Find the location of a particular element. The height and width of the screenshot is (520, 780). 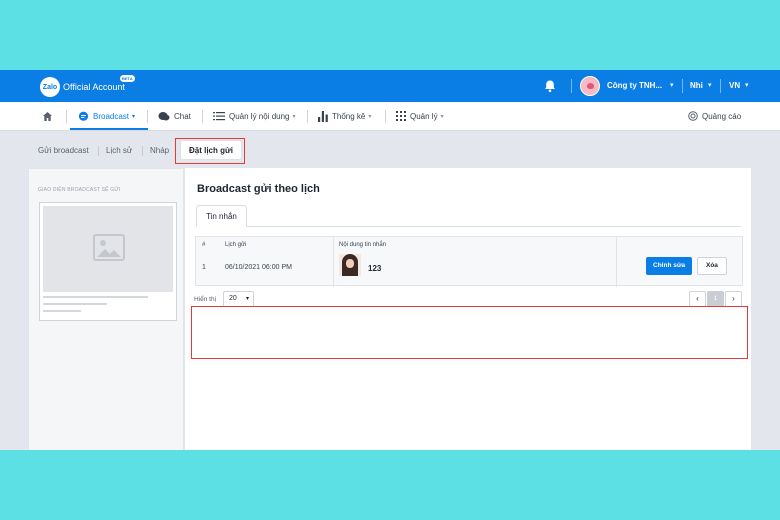

message-thumbnail is located at coordinates (350, 265).